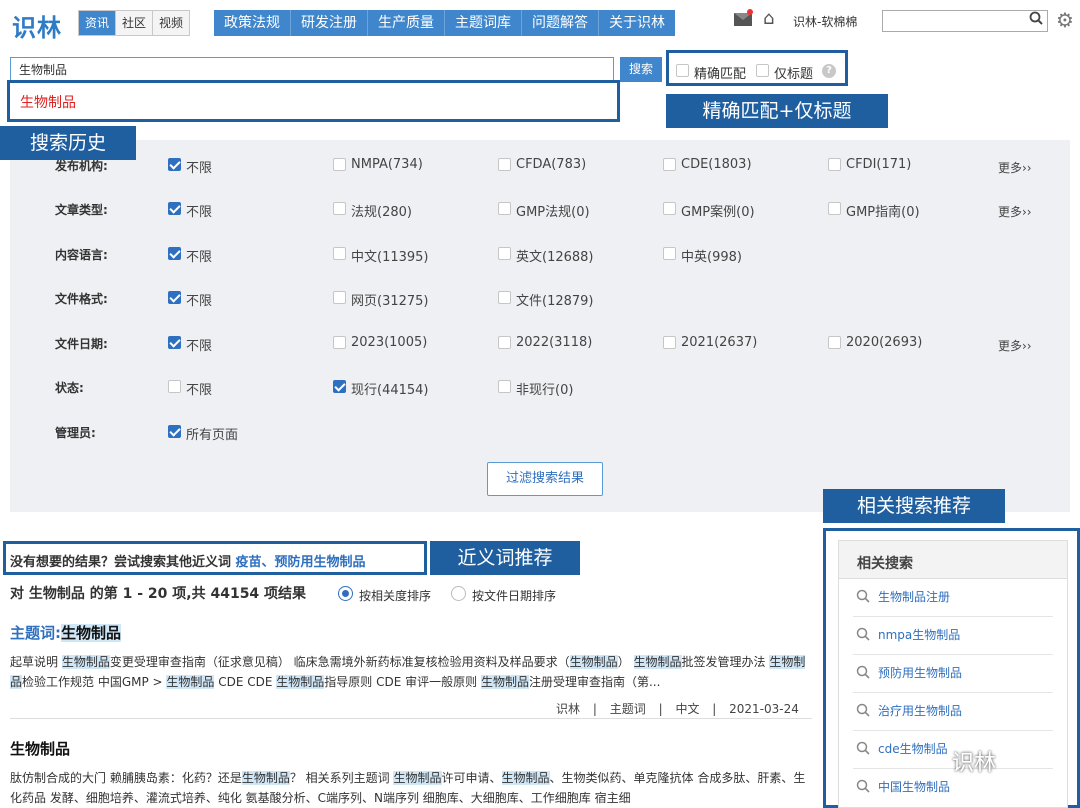 This screenshot has height=808, width=1080. I want to click on related-search-item: 治疗用生物制品, so click(909, 710).